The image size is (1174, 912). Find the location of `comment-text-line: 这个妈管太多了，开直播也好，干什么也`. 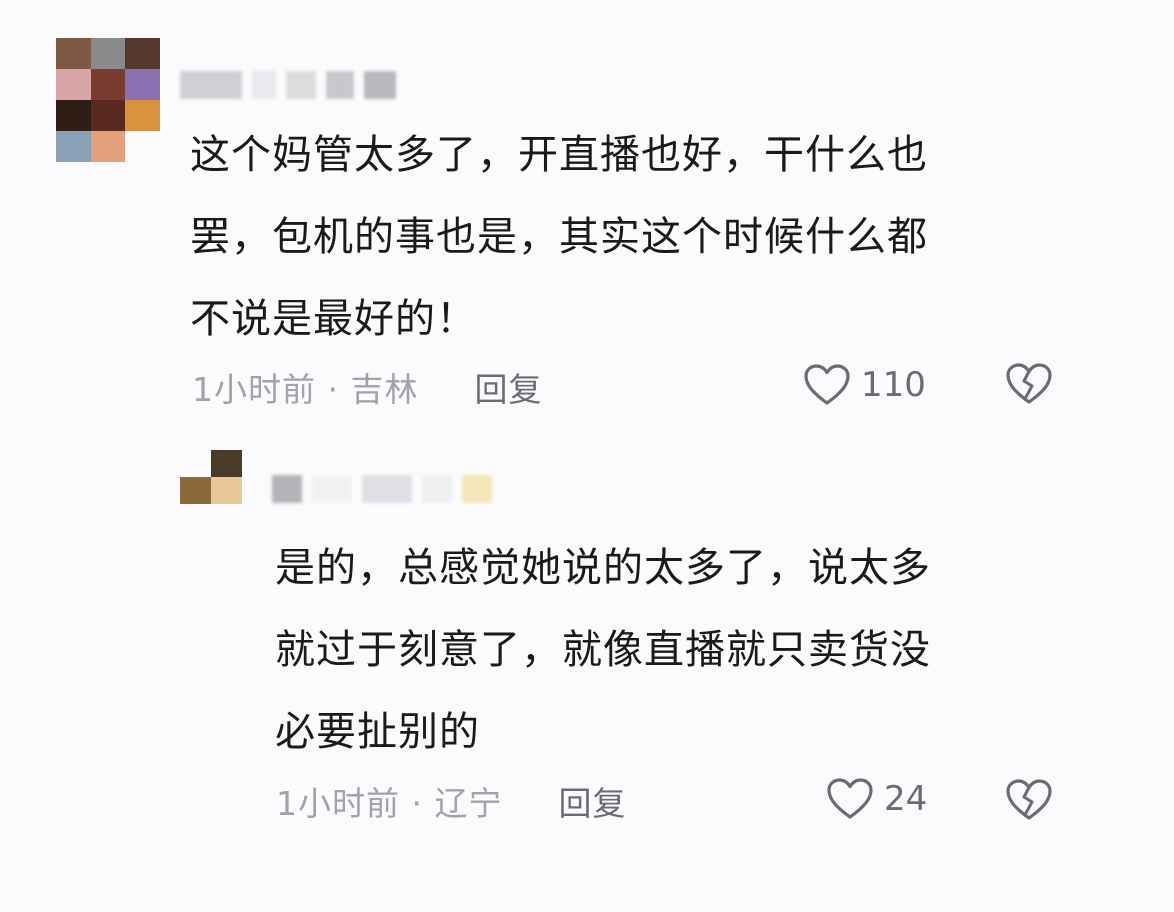

comment-text-line: 这个妈管太多了，开直播也好，干什么也 is located at coordinates (559, 155).